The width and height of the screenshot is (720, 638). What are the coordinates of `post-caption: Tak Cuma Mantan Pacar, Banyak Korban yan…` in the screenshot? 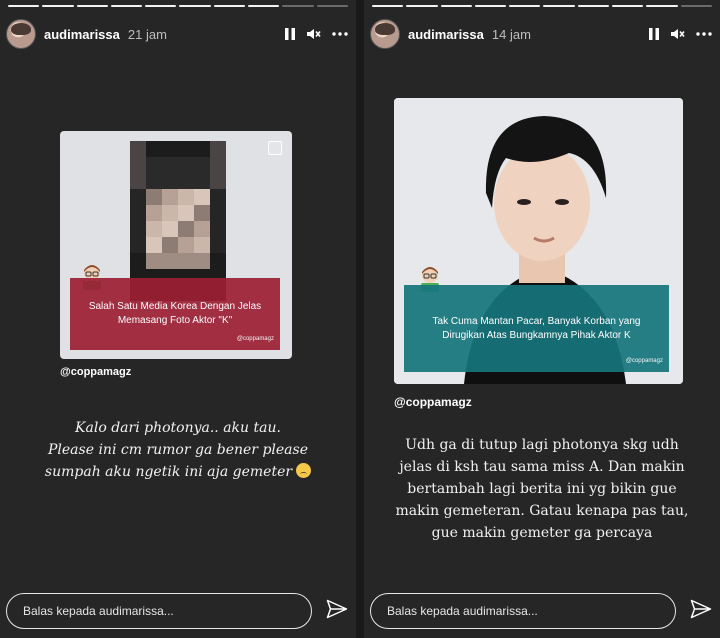 It's located at (536, 328).